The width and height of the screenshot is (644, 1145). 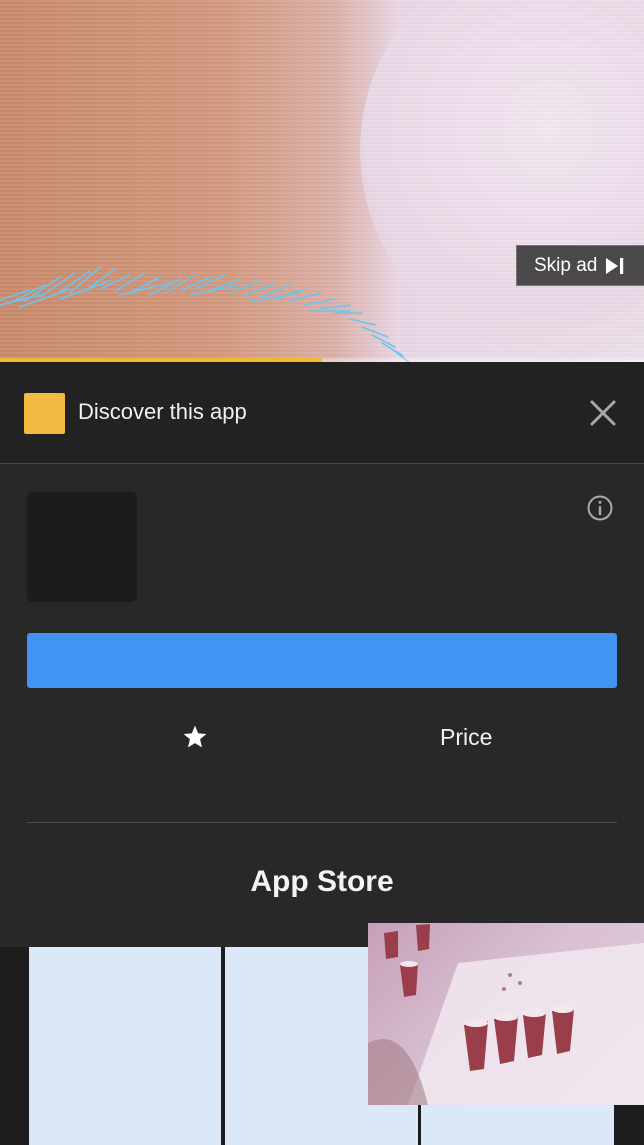 I want to click on picture-in-picture-video, so click(x=506, y=1014).